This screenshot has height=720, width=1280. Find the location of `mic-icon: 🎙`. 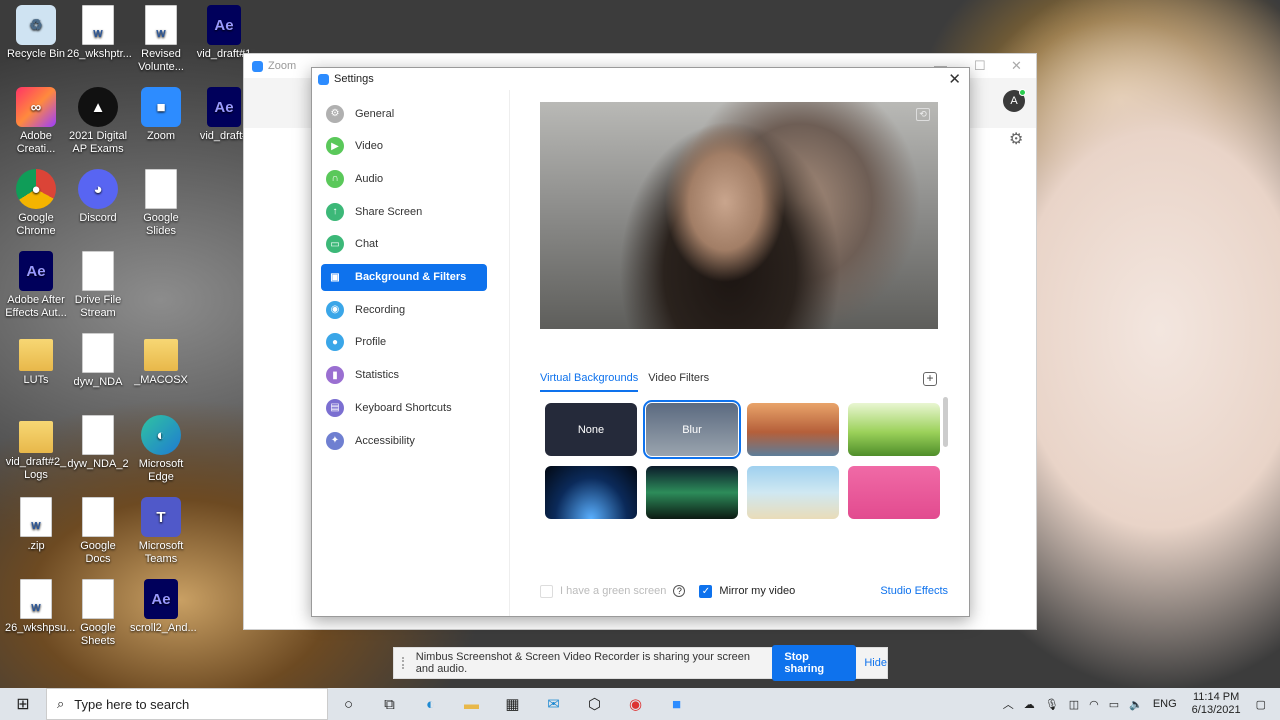

mic-icon: 🎙 is located at coordinates (1052, 704).